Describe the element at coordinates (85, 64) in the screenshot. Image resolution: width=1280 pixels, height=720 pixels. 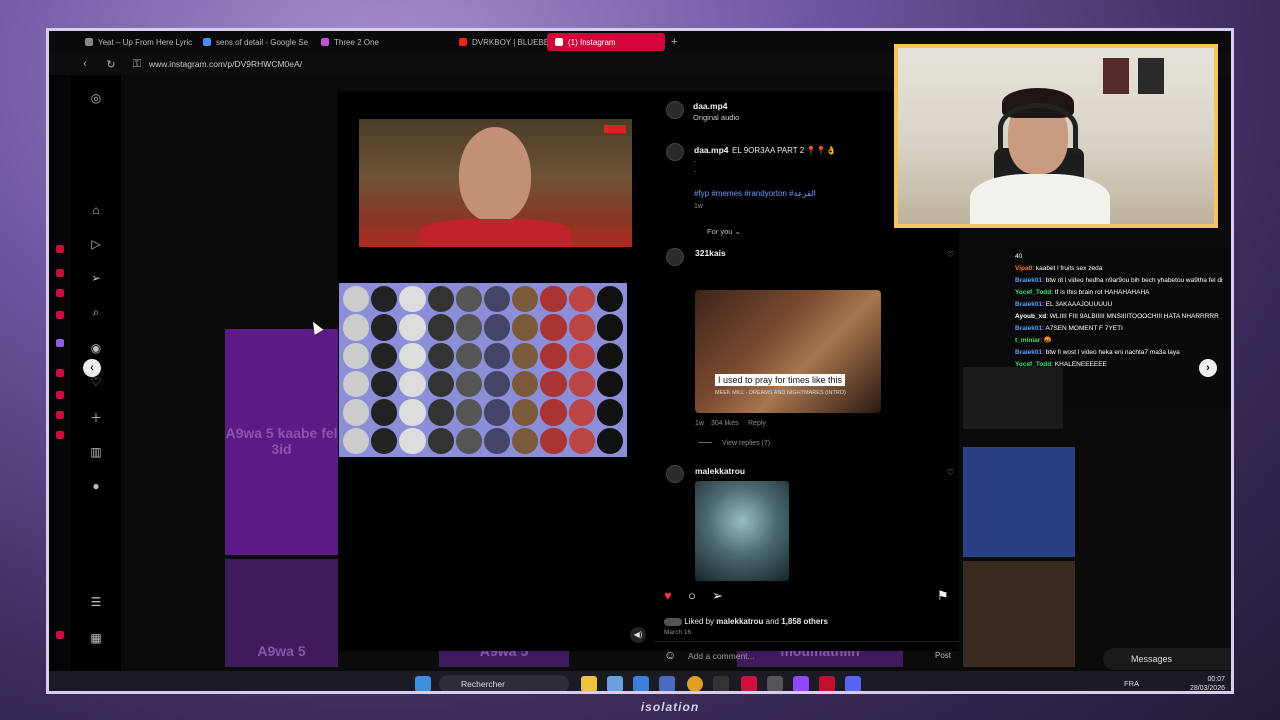
I see `back-icon: ‹` at that location.